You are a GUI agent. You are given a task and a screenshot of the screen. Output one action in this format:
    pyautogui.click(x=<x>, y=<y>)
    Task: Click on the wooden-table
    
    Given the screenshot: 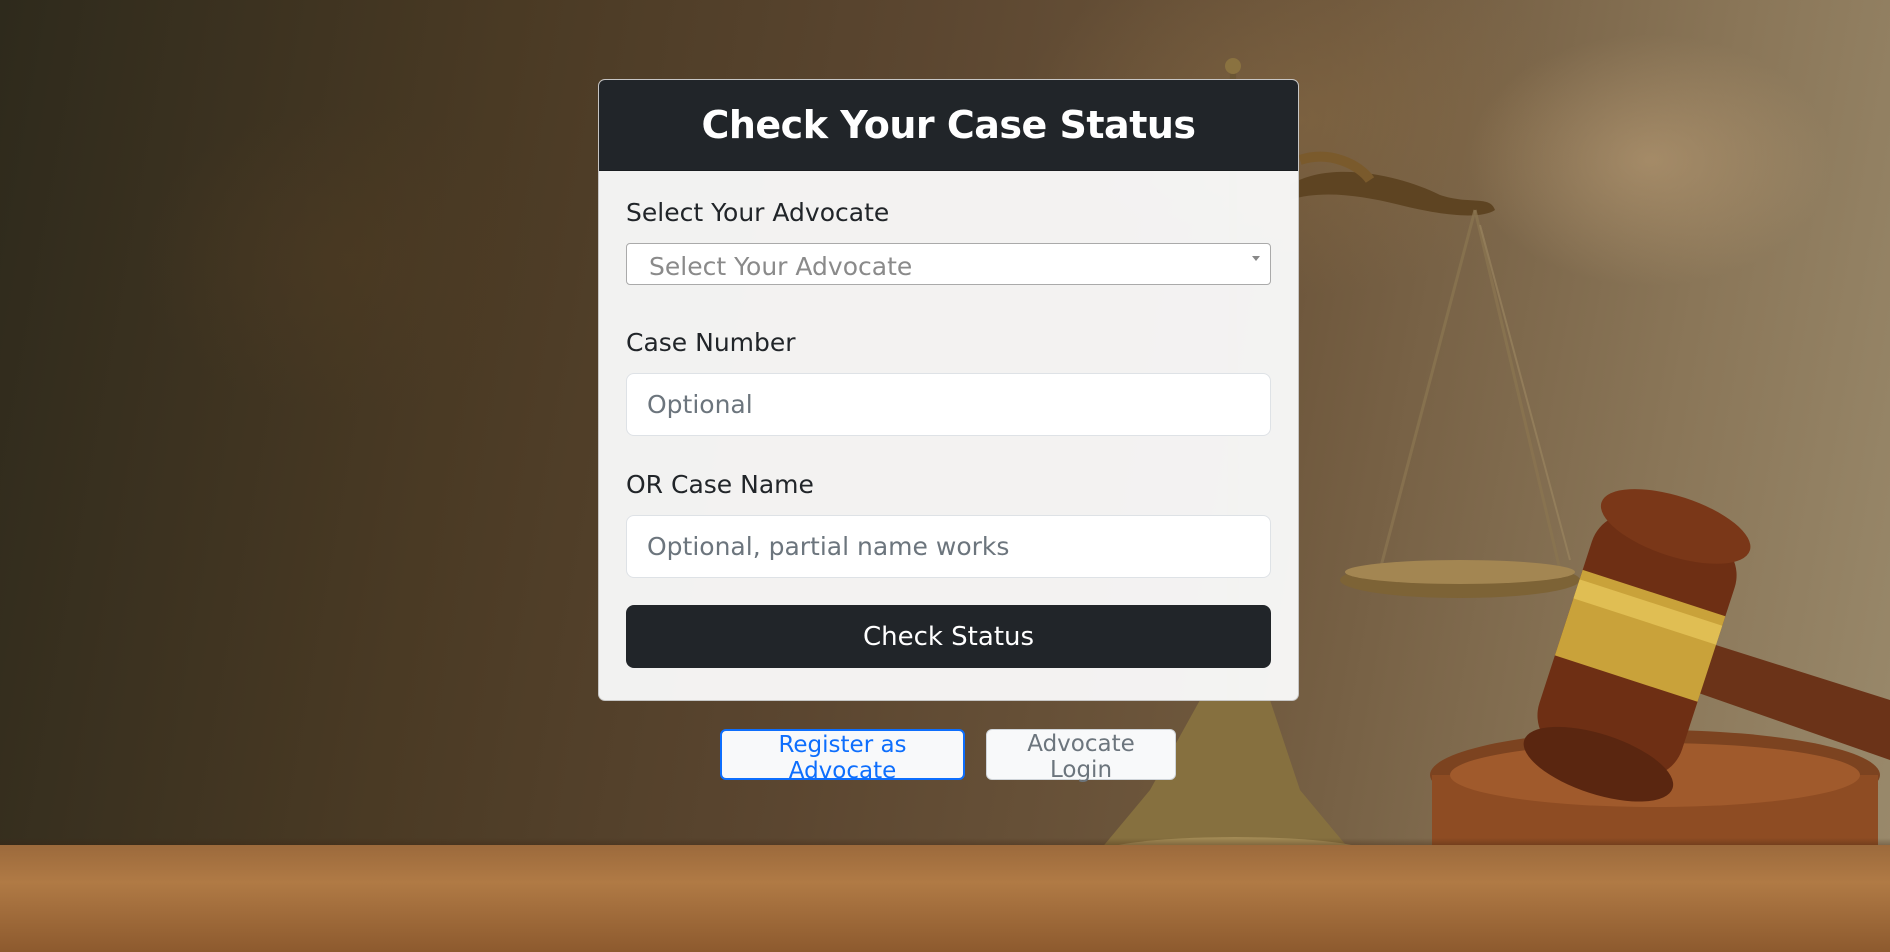 What is the action you would take?
    pyautogui.click(x=945, y=898)
    